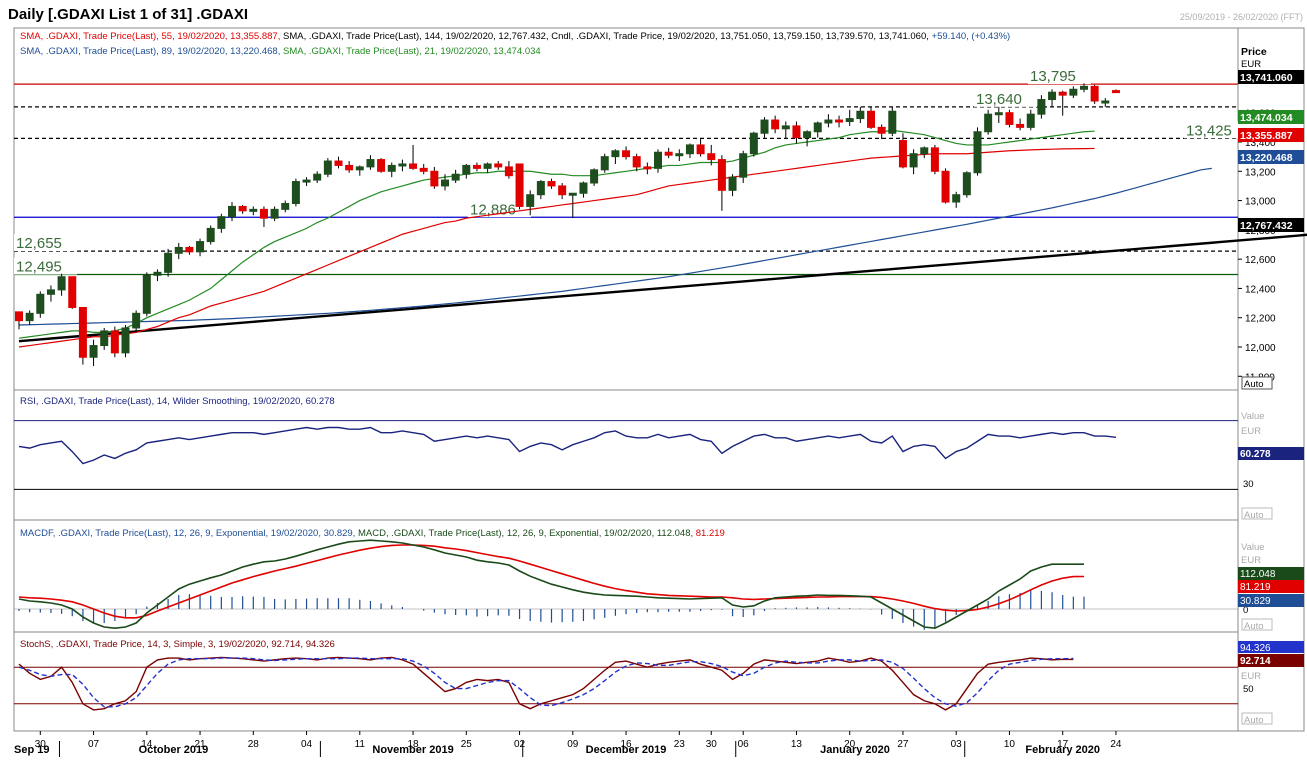 The image size is (1307, 775). What do you see at coordinates (1266, 226) in the screenshot?
I see `price-value-tag-label: 12,767.432` at bounding box center [1266, 226].